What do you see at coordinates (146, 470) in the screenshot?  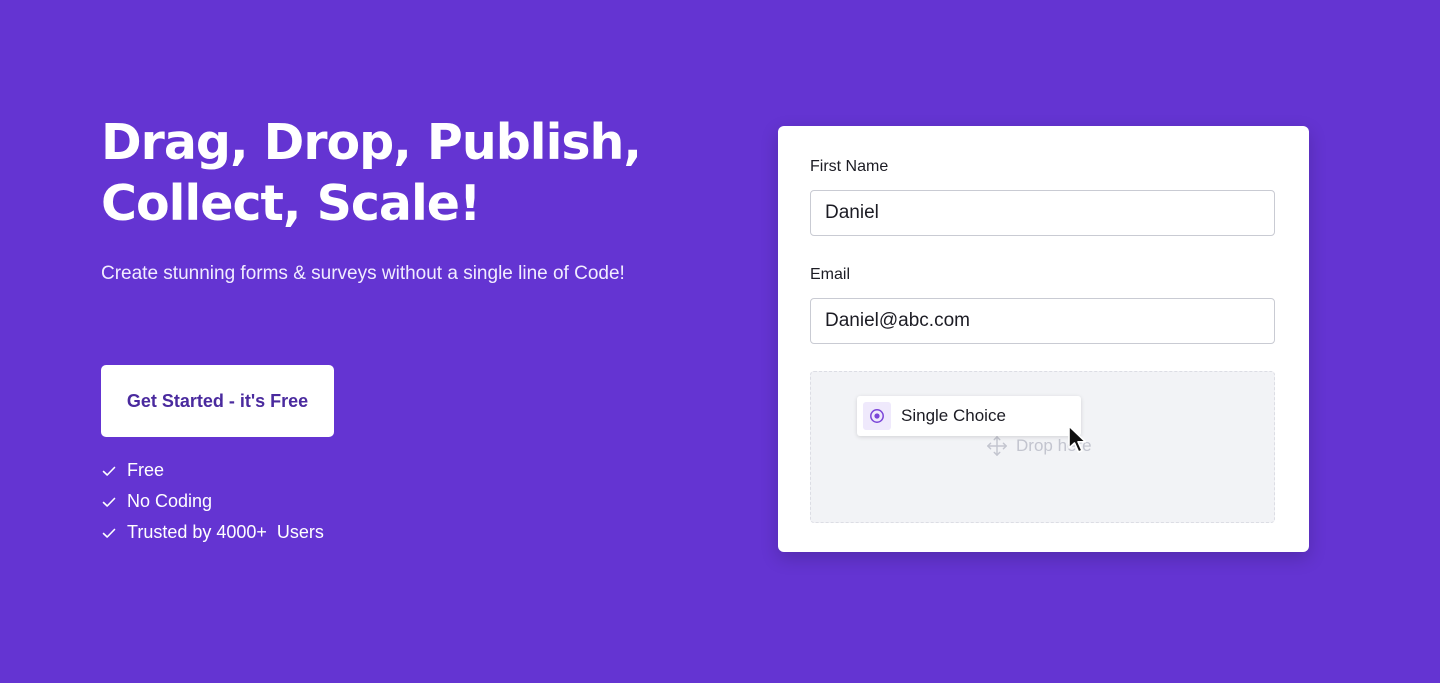 I see `feature-text: Free` at bounding box center [146, 470].